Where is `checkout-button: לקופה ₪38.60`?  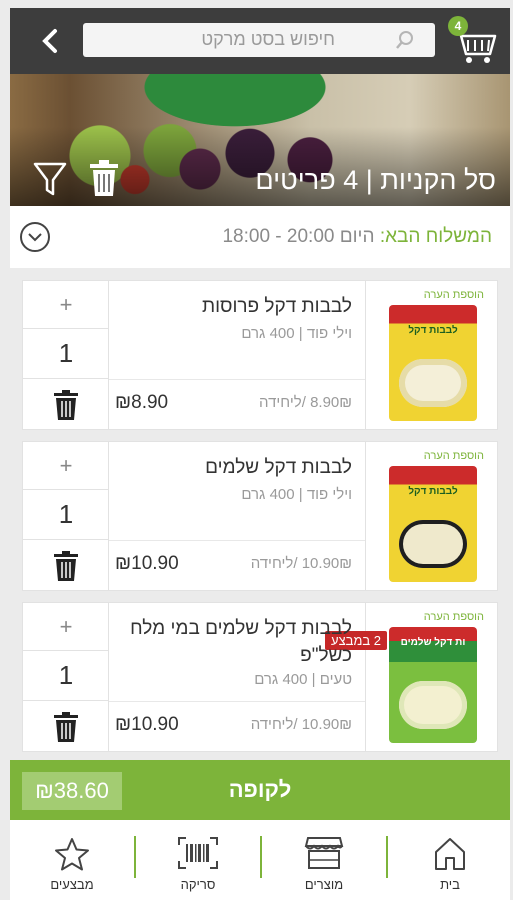
checkout-button: לקופה ₪38.60 is located at coordinates (260, 790).